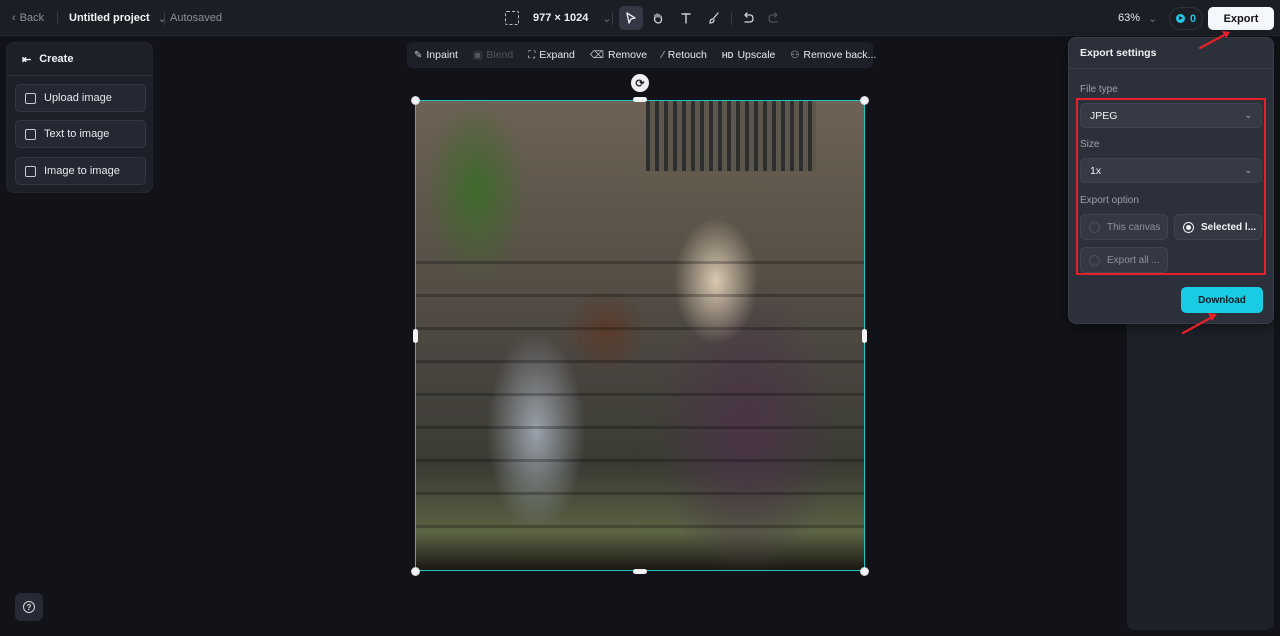 This screenshot has height=636, width=1280. I want to click on blend-button: ▣ Blend, so click(493, 55).